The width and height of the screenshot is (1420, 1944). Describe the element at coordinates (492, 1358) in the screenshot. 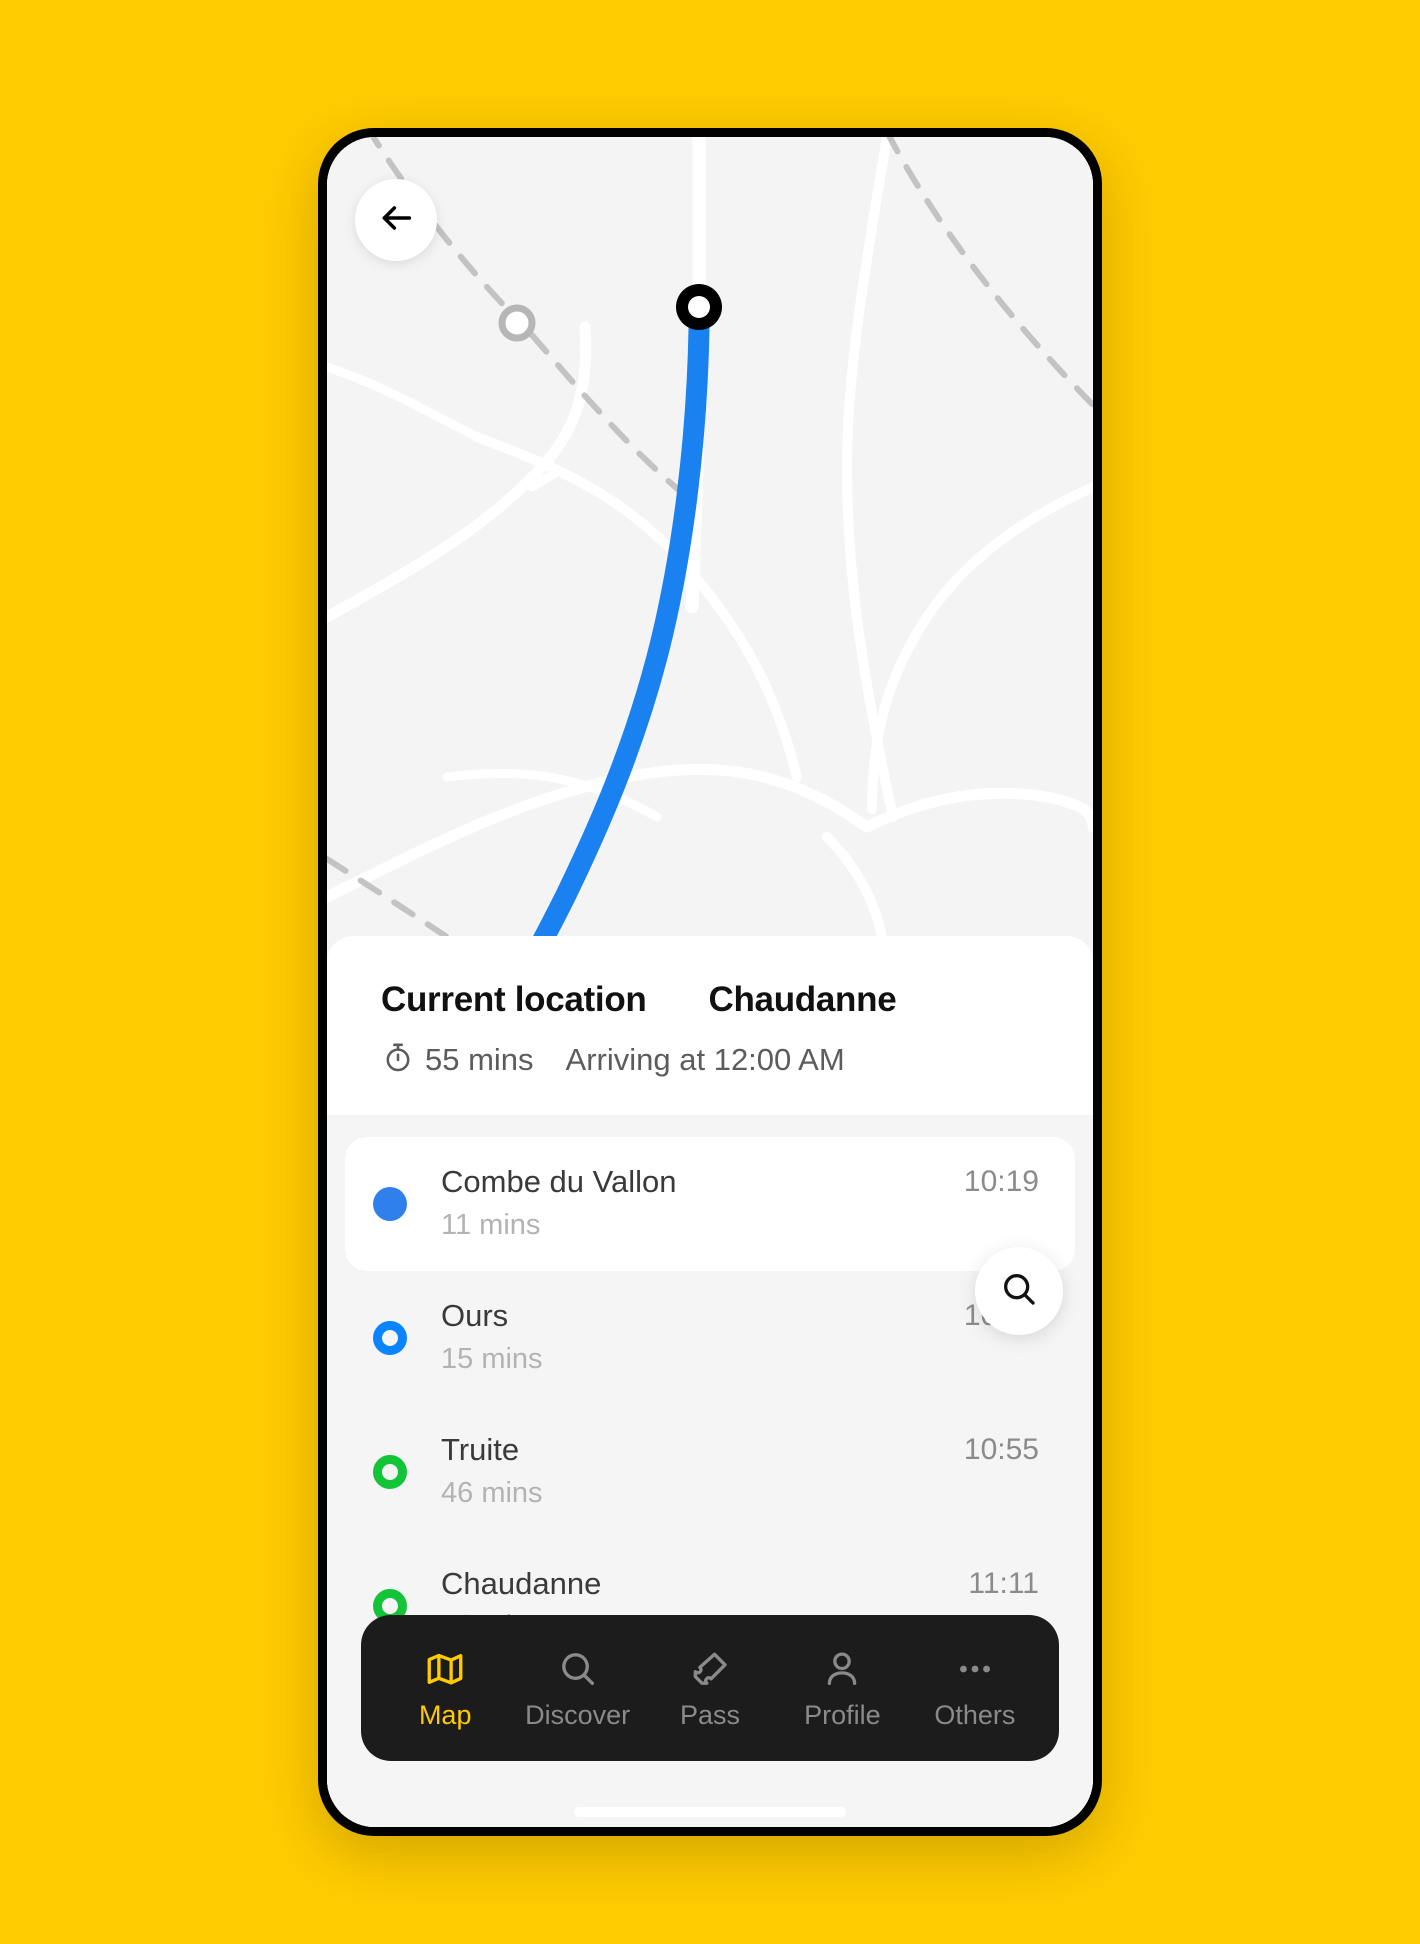

I see `stop-duration: 15 mins` at that location.